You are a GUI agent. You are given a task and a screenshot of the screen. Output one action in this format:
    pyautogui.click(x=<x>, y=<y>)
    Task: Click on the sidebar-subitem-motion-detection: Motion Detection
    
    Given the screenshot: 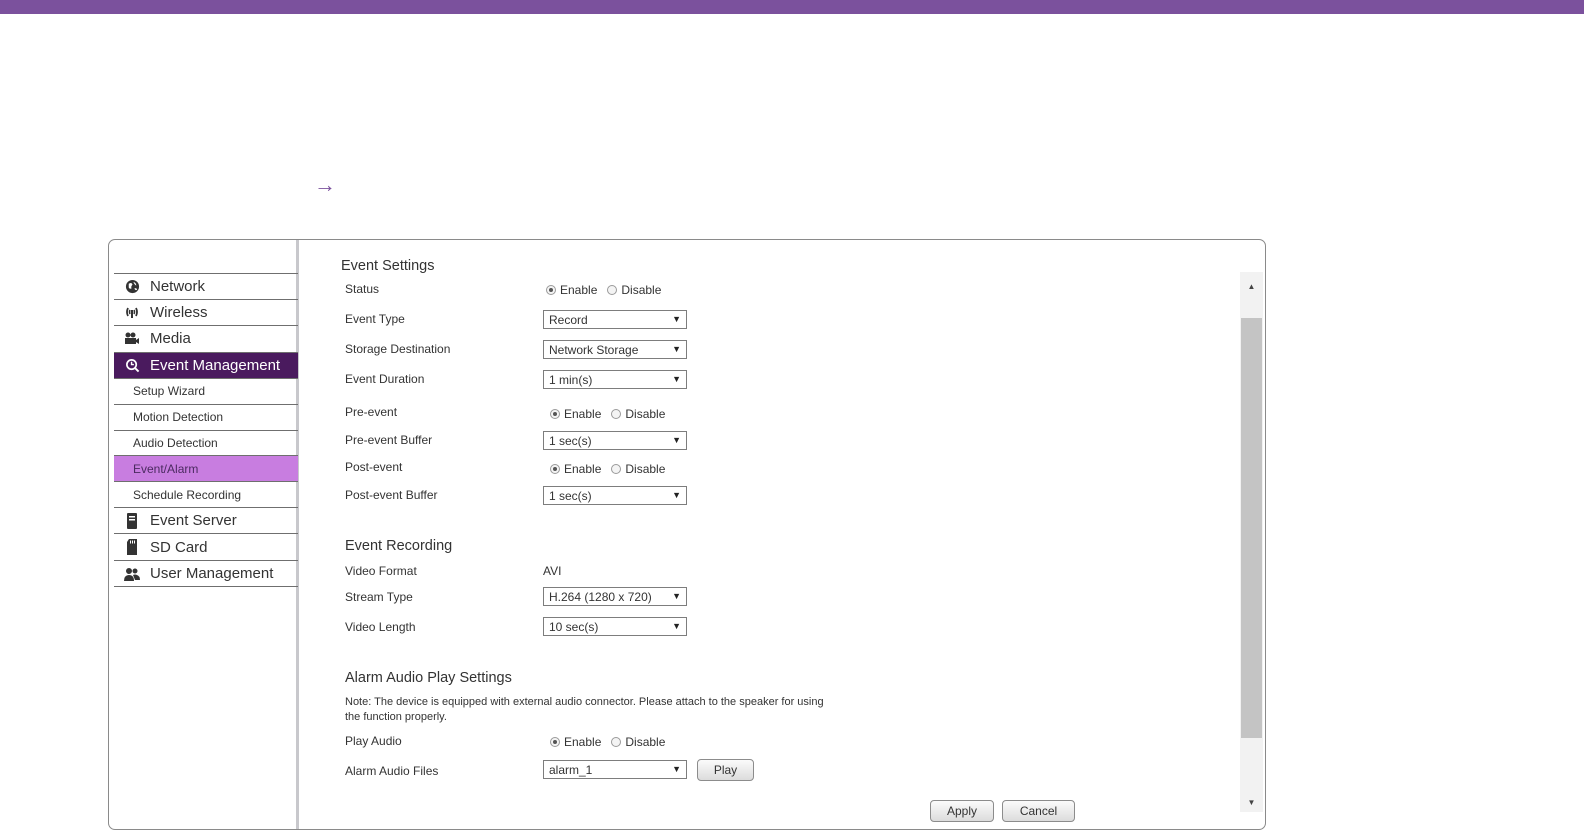 What is the action you would take?
    pyautogui.click(x=206, y=418)
    